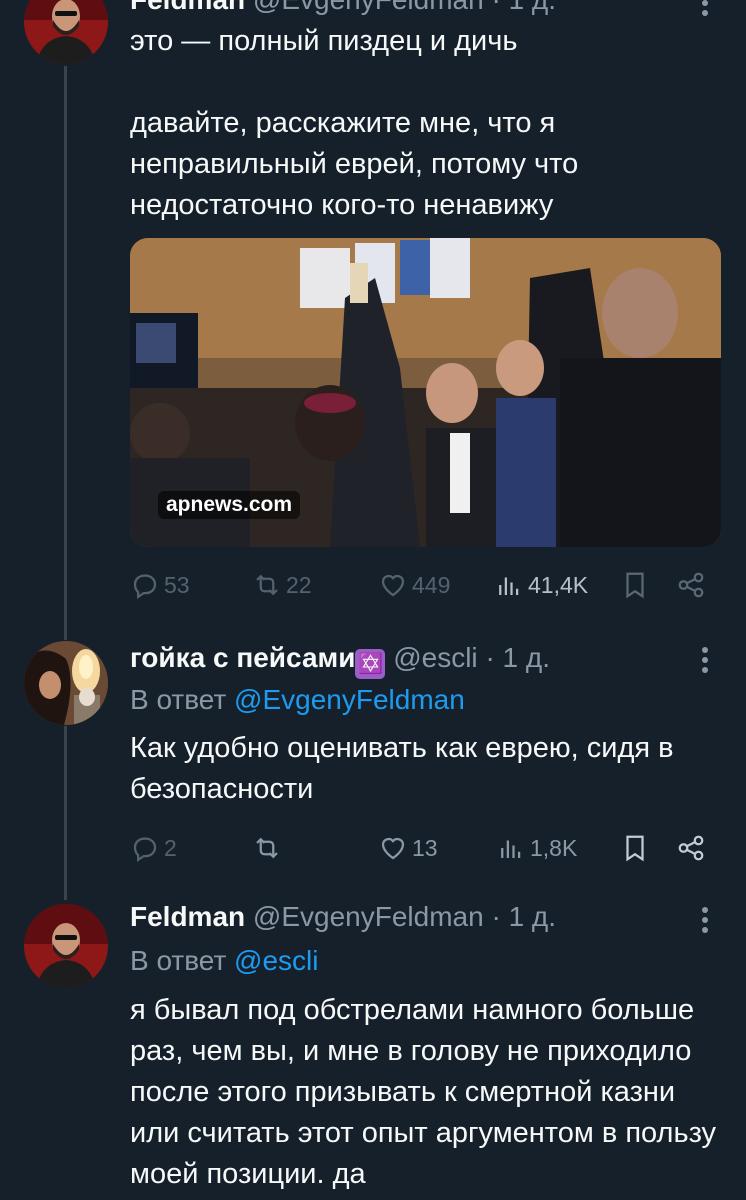 The image size is (746, 1200). What do you see at coordinates (431, 584) in the screenshot?
I see `like-count: 449` at bounding box center [431, 584].